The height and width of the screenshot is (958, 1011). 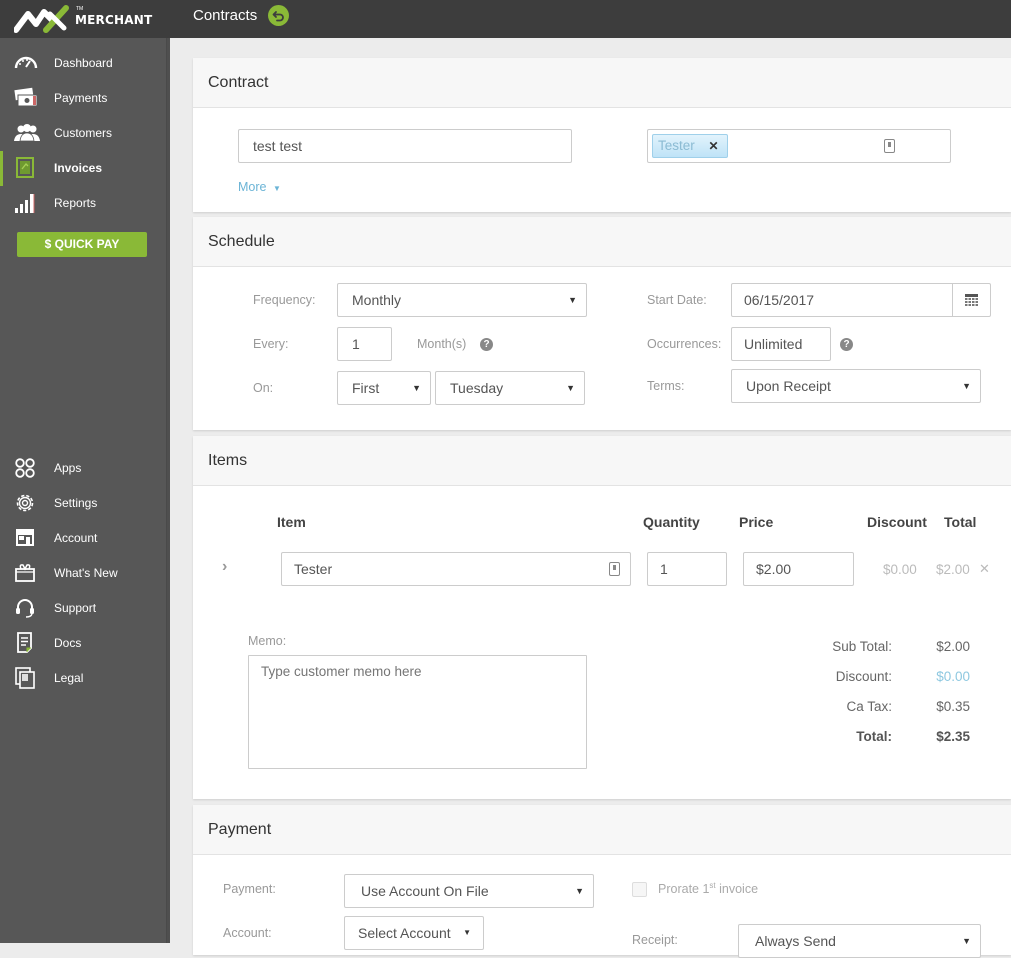 I want to click on document-icon, so click(x=26, y=643).